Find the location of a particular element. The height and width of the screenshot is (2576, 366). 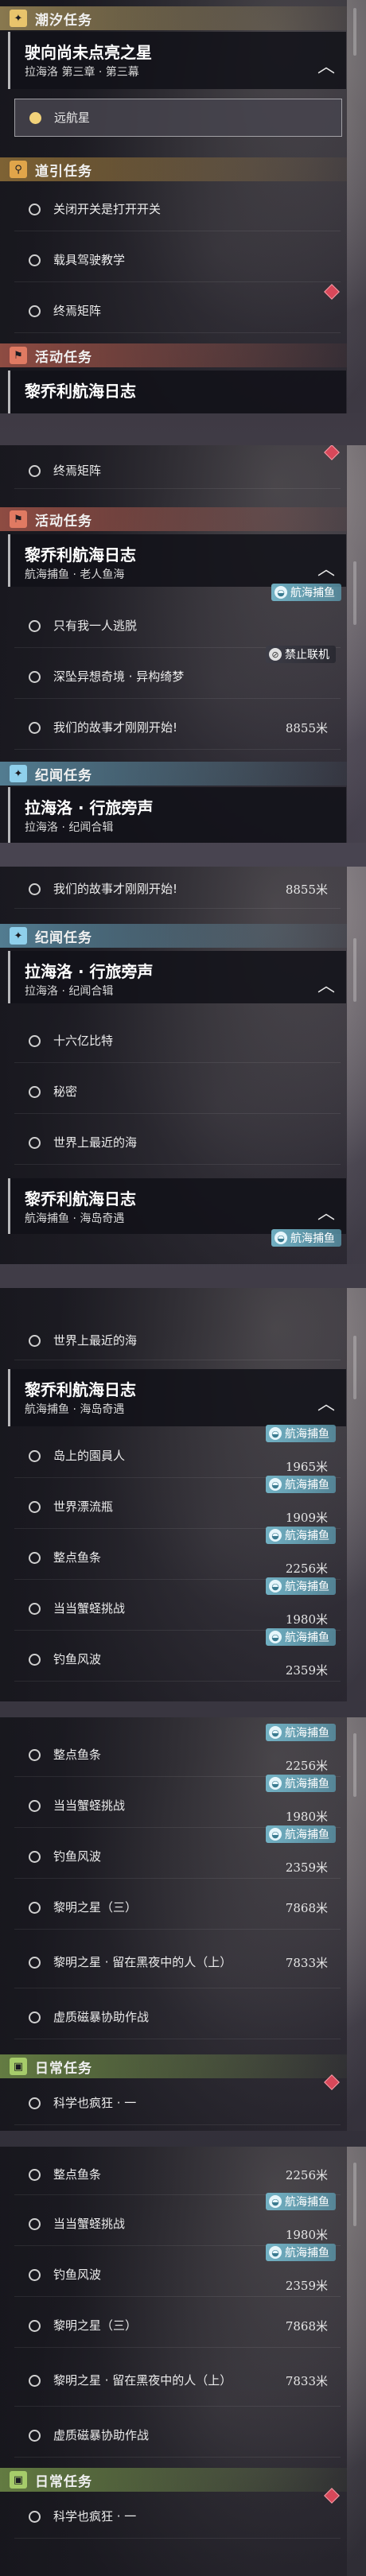

quest-card: 黎乔利航海日志 is located at coordinates (177, 392).